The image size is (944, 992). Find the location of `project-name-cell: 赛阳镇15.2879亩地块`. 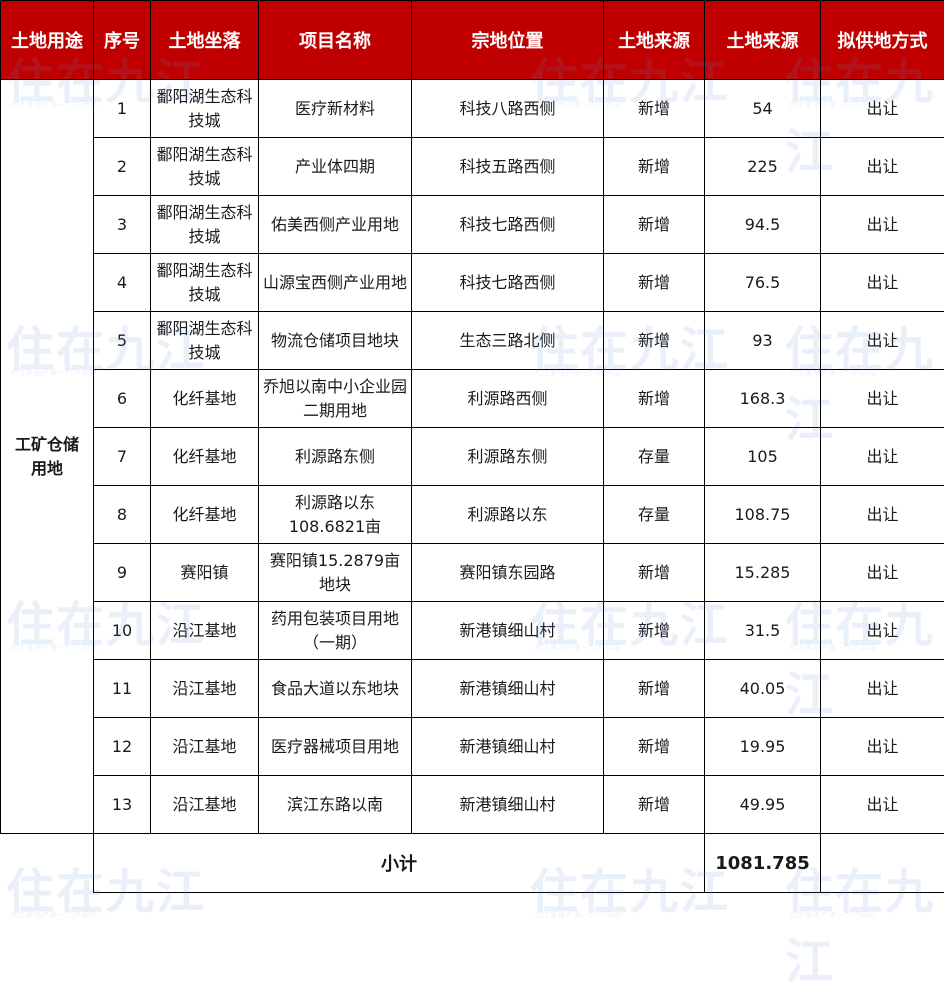

project-name-cell: 赛阳镇15.2879亩地块 is located at coordinates (335, 573).